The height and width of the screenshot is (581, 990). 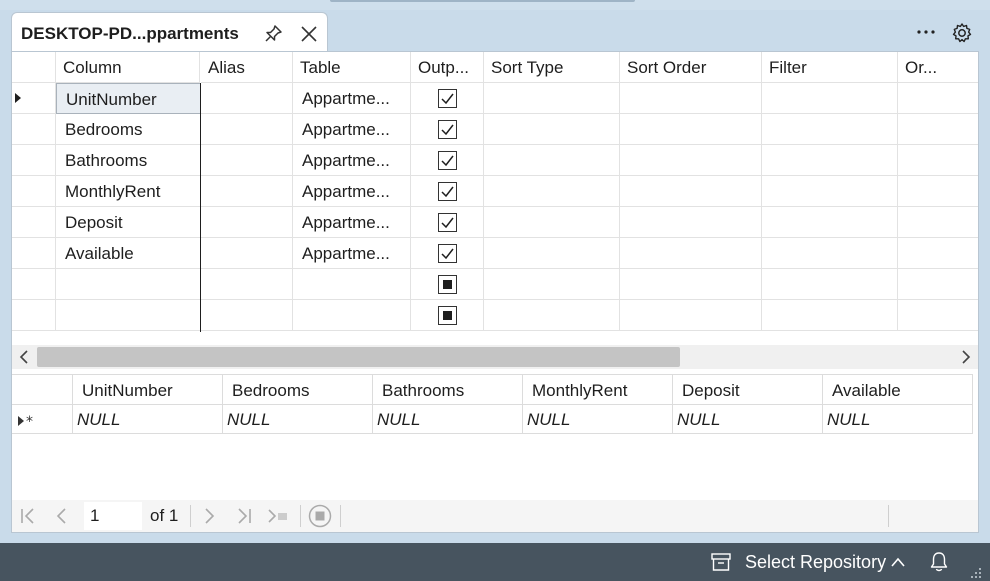 I want to click on results-header-bathrooms: Bathrooms, so click(x=448, y=389).